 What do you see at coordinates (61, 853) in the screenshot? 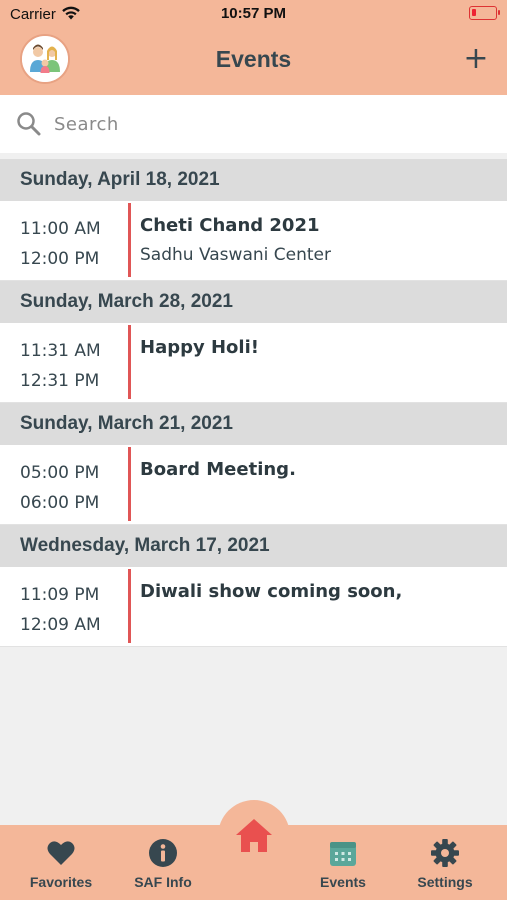
I see `heart-icon` at bounding box center [61, 853].